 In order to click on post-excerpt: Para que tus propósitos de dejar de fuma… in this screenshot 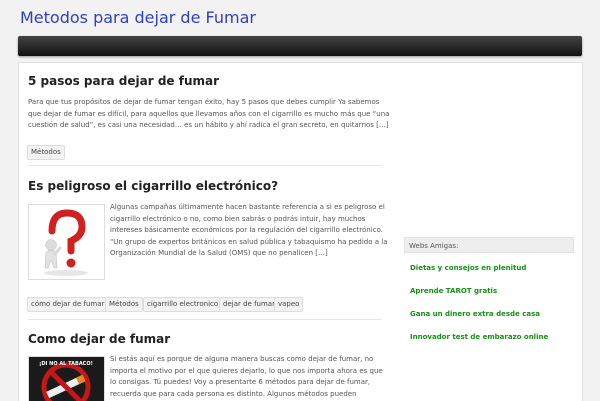, I will do `click(209, 114)`.